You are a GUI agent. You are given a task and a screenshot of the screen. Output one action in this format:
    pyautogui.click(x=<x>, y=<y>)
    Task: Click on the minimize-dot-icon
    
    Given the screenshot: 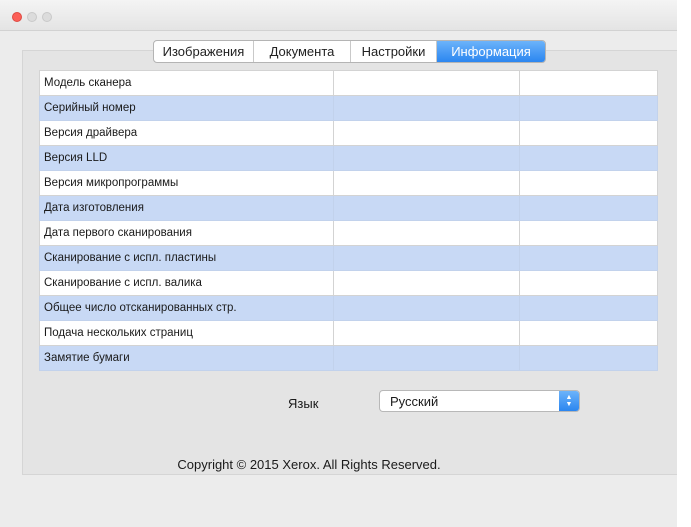 What is the action you would take?
    pyautogui.click(x=32, y=17)
    